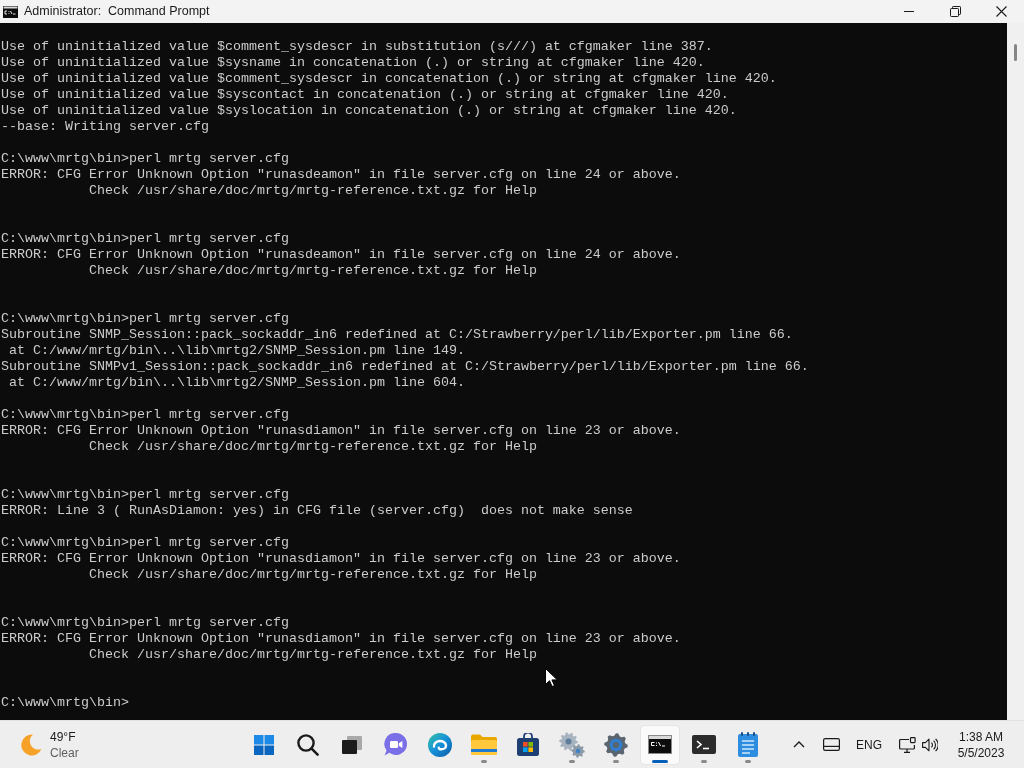 The image size is (1024, 768). What do you see at coordinates (264, 744) in the screenshot?
I see `windows-logo-icon` at bounding box center [264, 744].